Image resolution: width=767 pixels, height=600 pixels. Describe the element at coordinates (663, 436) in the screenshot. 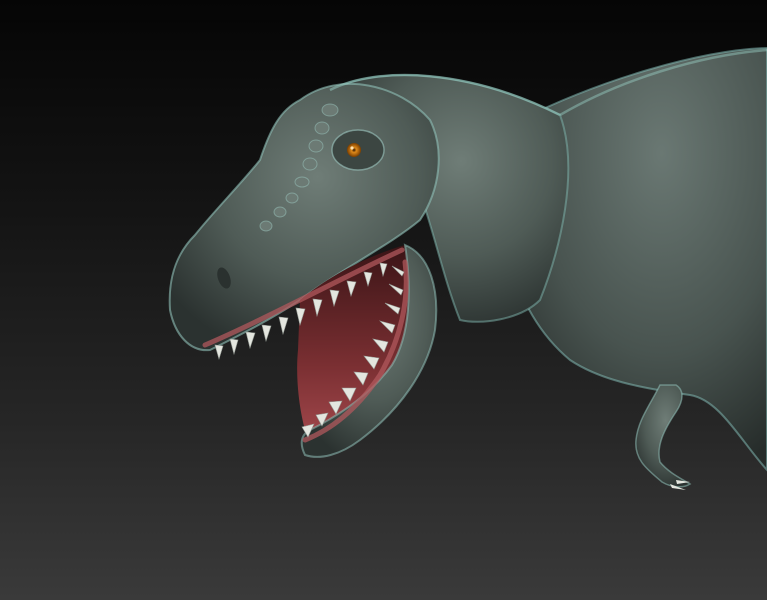

I see `dinosaur-arm` at that location.